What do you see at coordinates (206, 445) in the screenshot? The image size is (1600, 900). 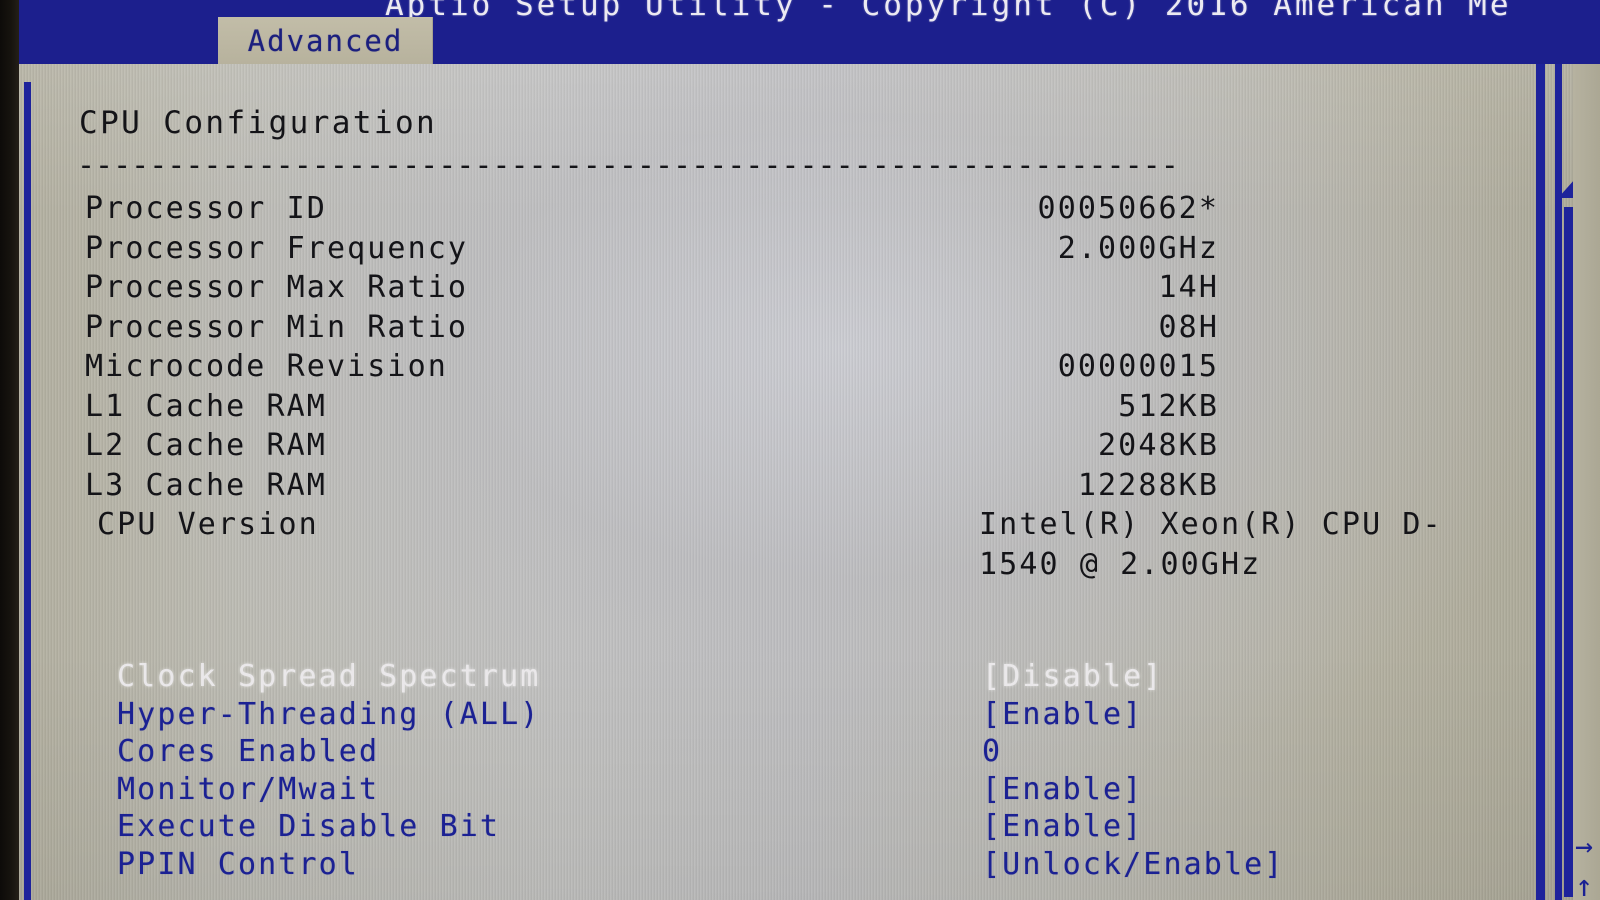 I see `info-row-label: L2 Cache RAM` at bounding box center [206, 445].